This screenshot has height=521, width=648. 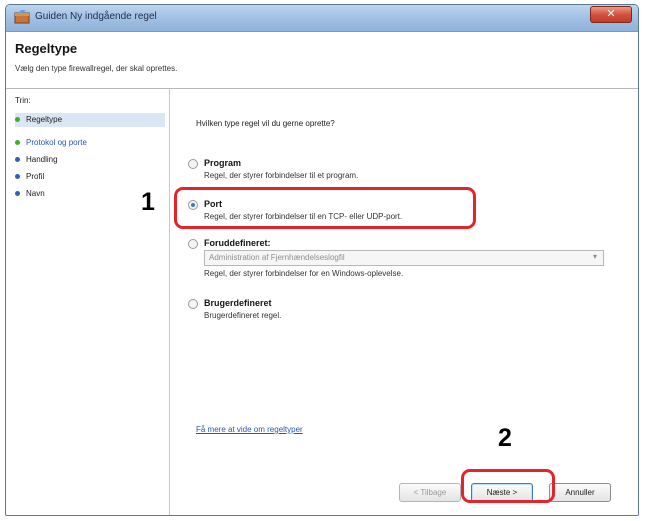 I want to click on radio-predefined, so click(x=193, y=244).